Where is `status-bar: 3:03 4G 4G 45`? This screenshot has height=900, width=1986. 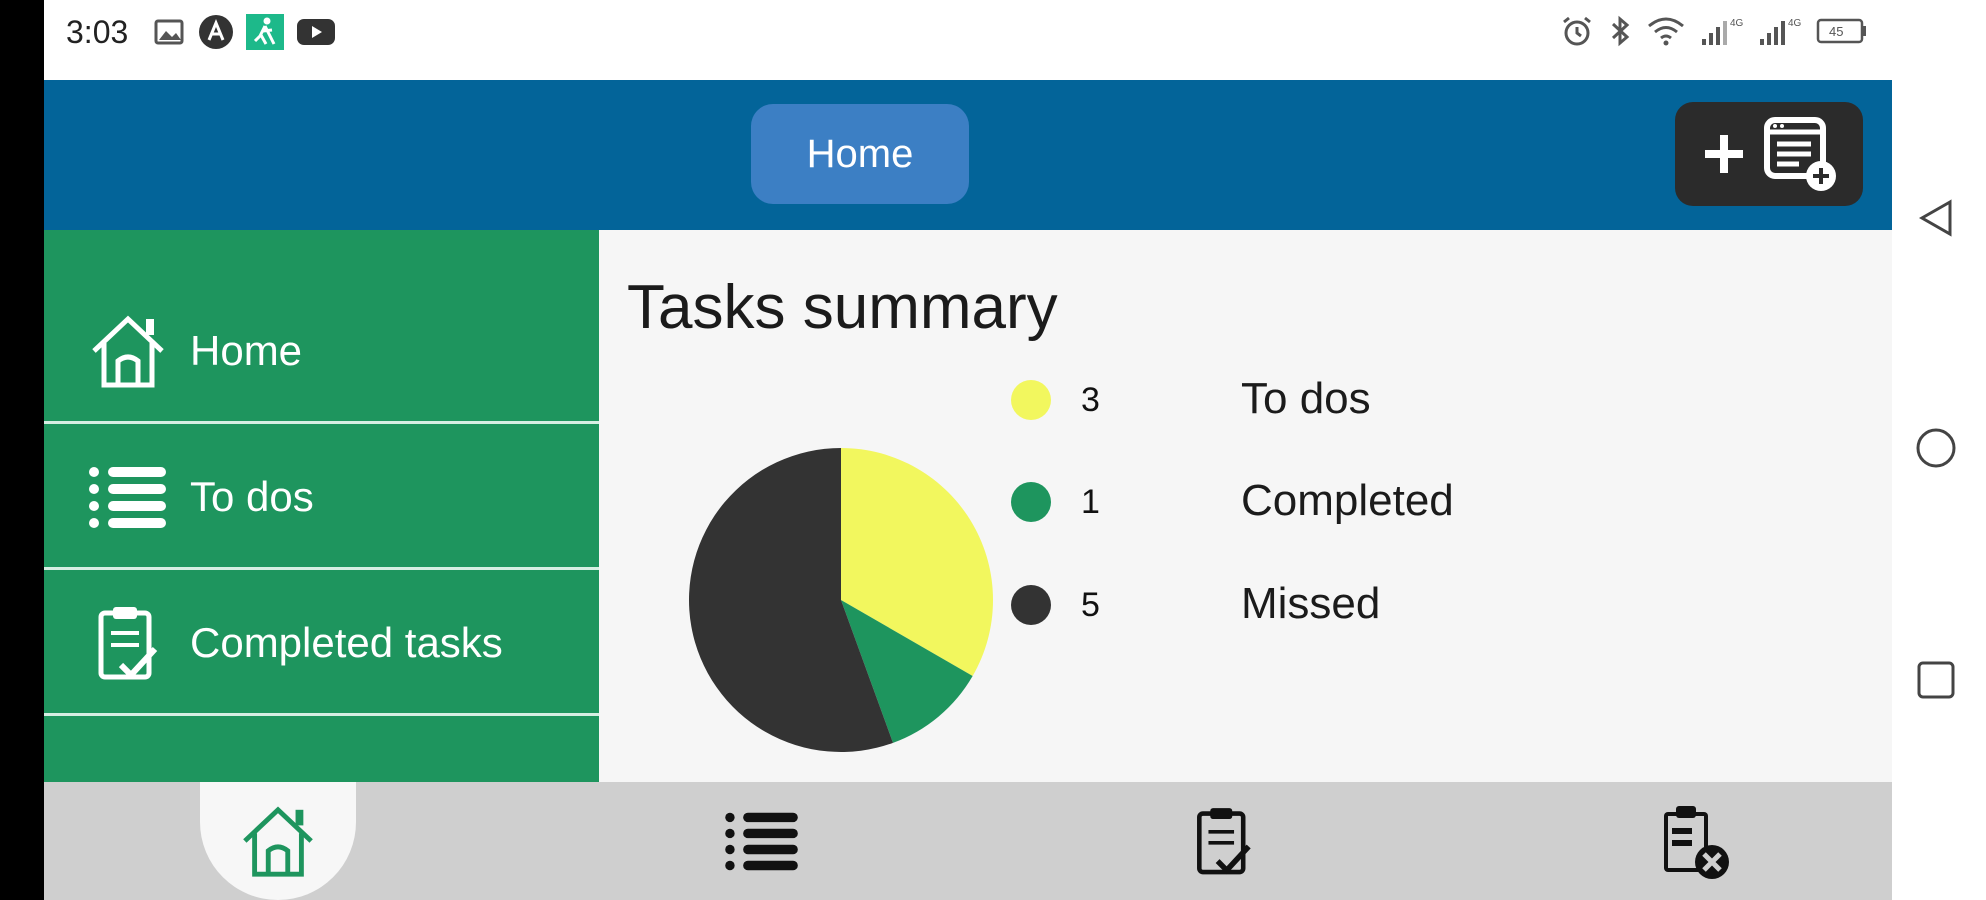 status-bar: 3:03 4G 4G 45 is located at coordinates (968, 40).